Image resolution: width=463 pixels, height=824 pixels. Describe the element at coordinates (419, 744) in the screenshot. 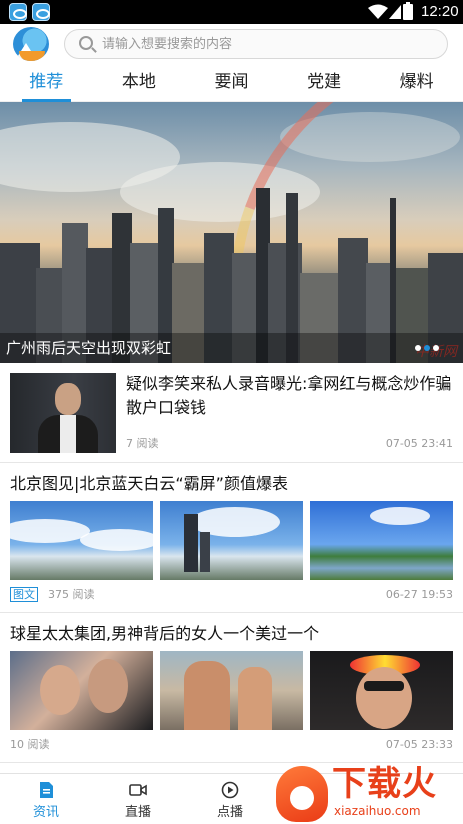

I see `publish-time: 07-05 23:33` at that location.